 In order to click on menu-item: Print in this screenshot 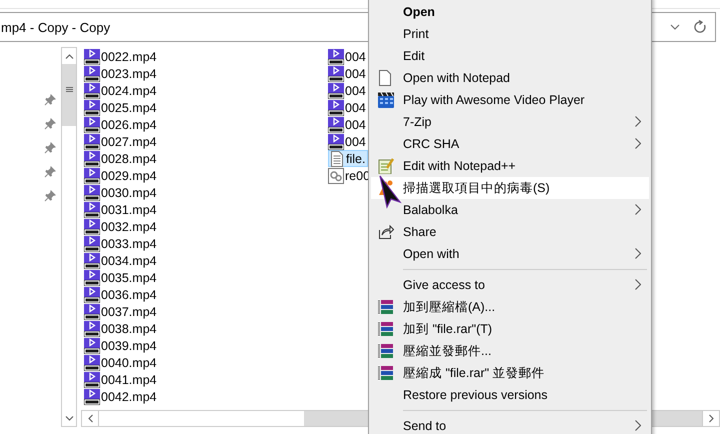, I will do `click(510, 34)`.